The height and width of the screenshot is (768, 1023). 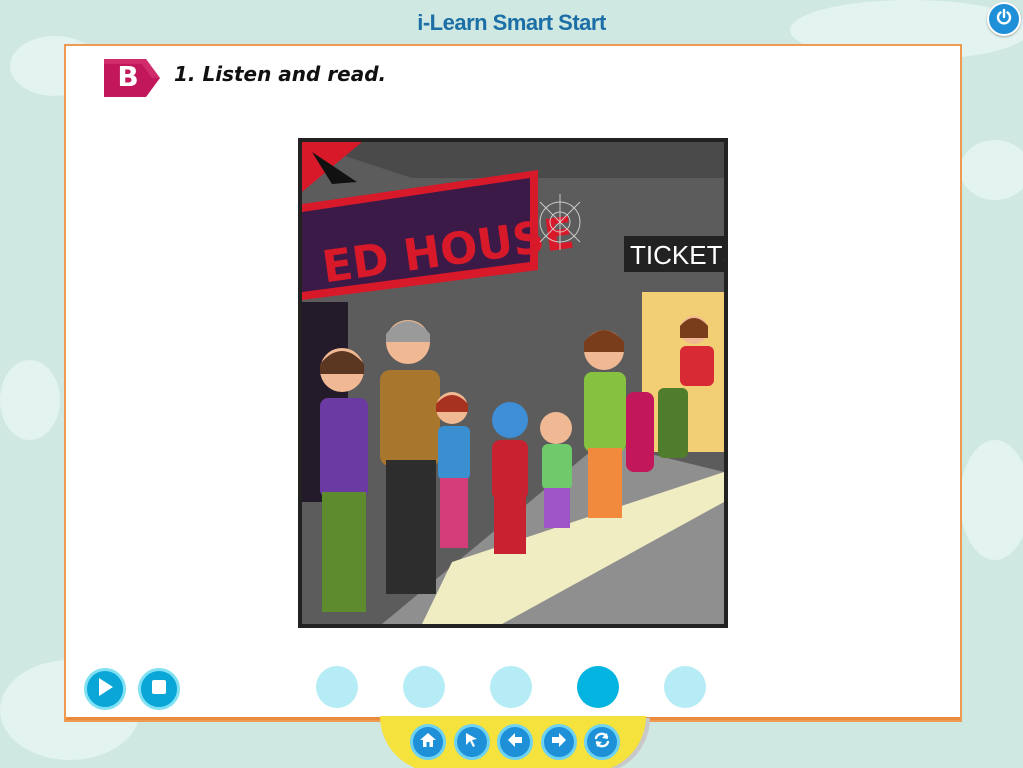 I want to click on cursor-icon, so click(x=472, y=742).